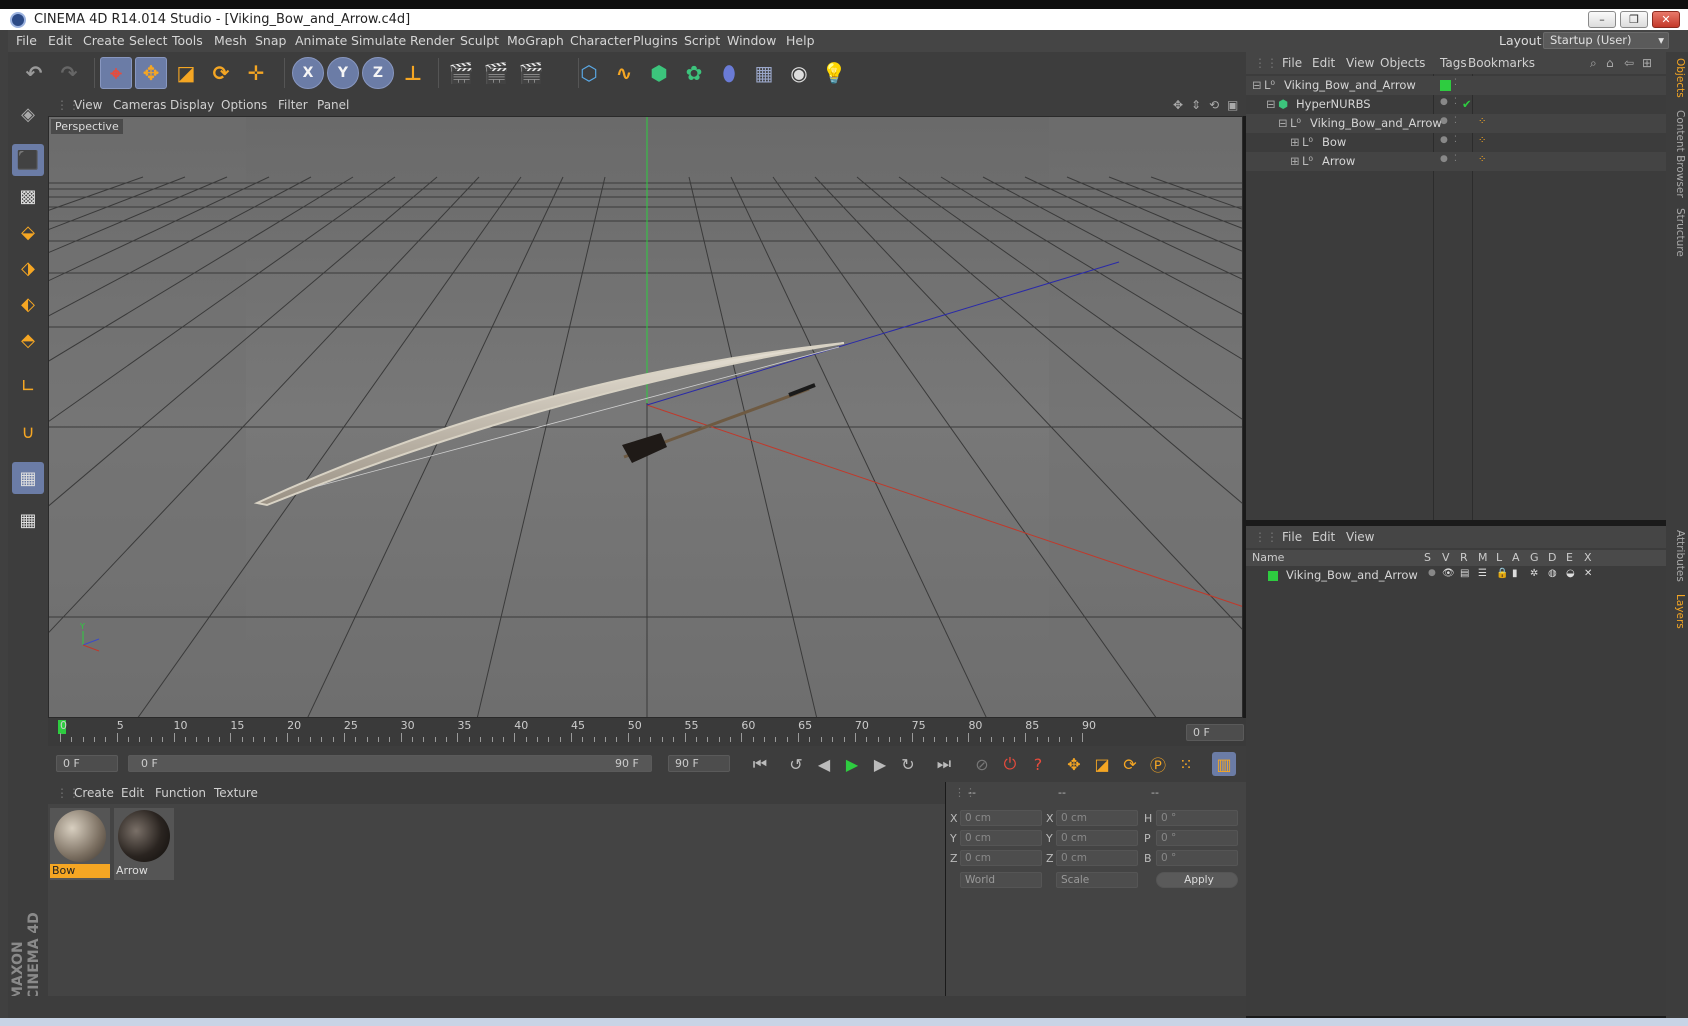 This screenshot has height=1026, width=1688. Describe the element at coordinates (192, 105) in the screenshot. I see `viewport-menu-display: Display` at that location.